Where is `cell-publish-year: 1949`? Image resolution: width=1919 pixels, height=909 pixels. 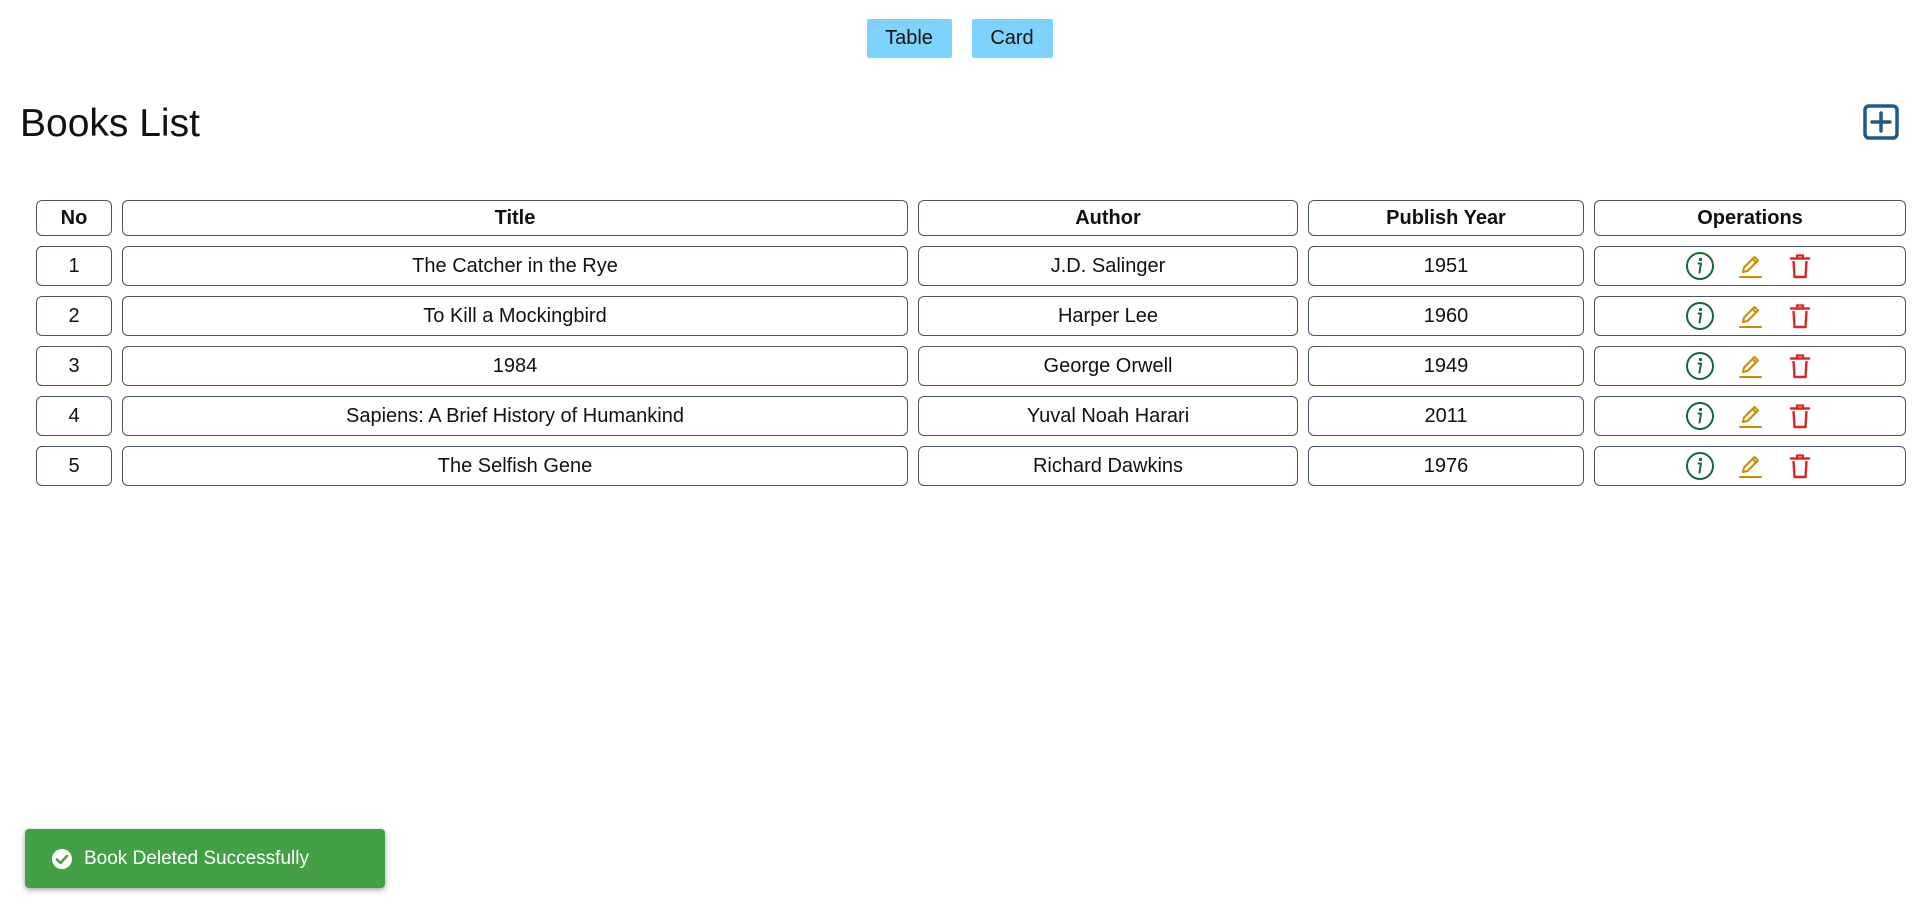
cell-publish-year: 1949 is located at coordinates (1446, 366).